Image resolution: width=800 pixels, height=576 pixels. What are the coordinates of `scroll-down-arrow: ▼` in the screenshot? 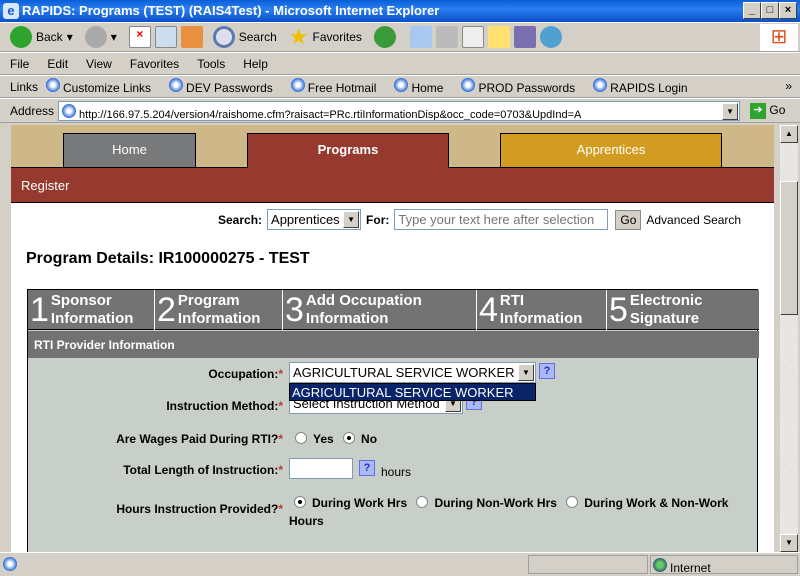 It's located at (789, 543).